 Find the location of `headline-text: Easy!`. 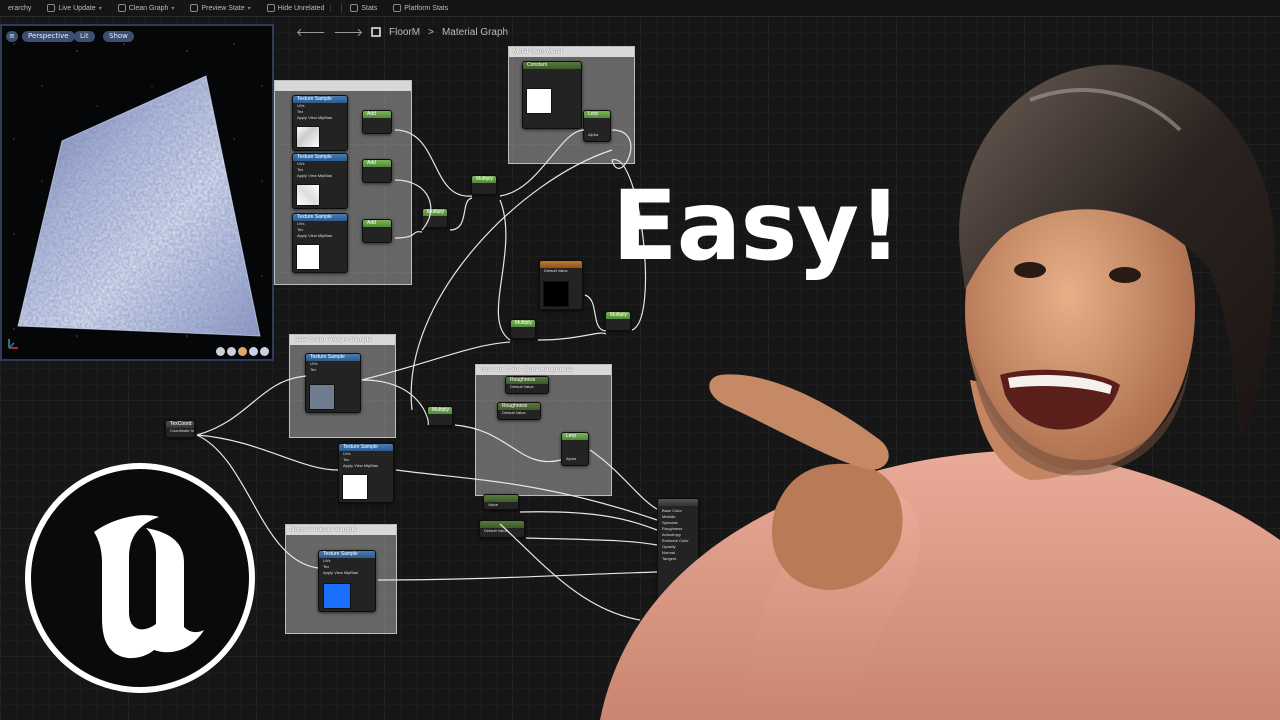

headline-text: Easy! is located at coordinates (757, 226).